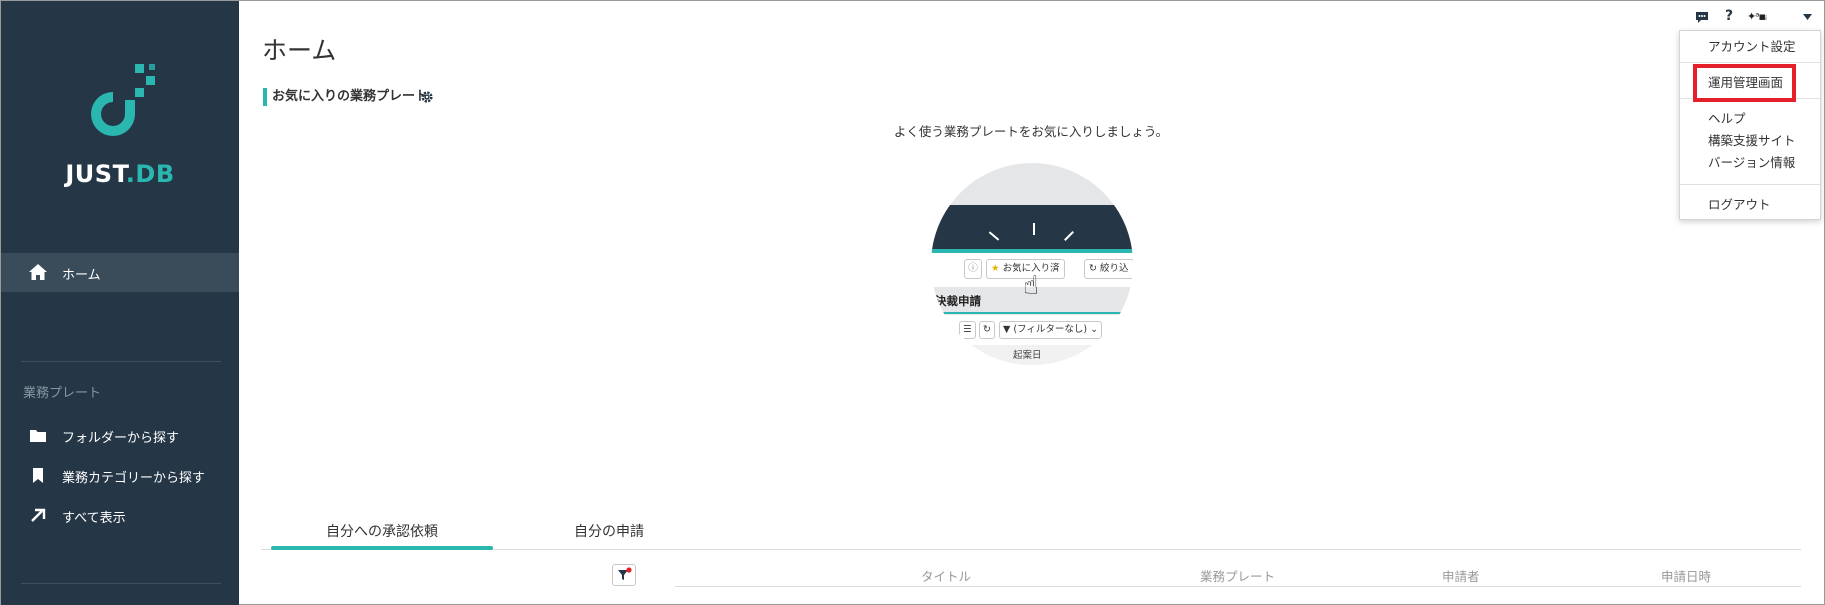 The image size is (1825, 605). Describe the element at coordinates (1750, 141) in the screenshot. I see `menu-item-build-support-site: 構築支援サイト` at that location.